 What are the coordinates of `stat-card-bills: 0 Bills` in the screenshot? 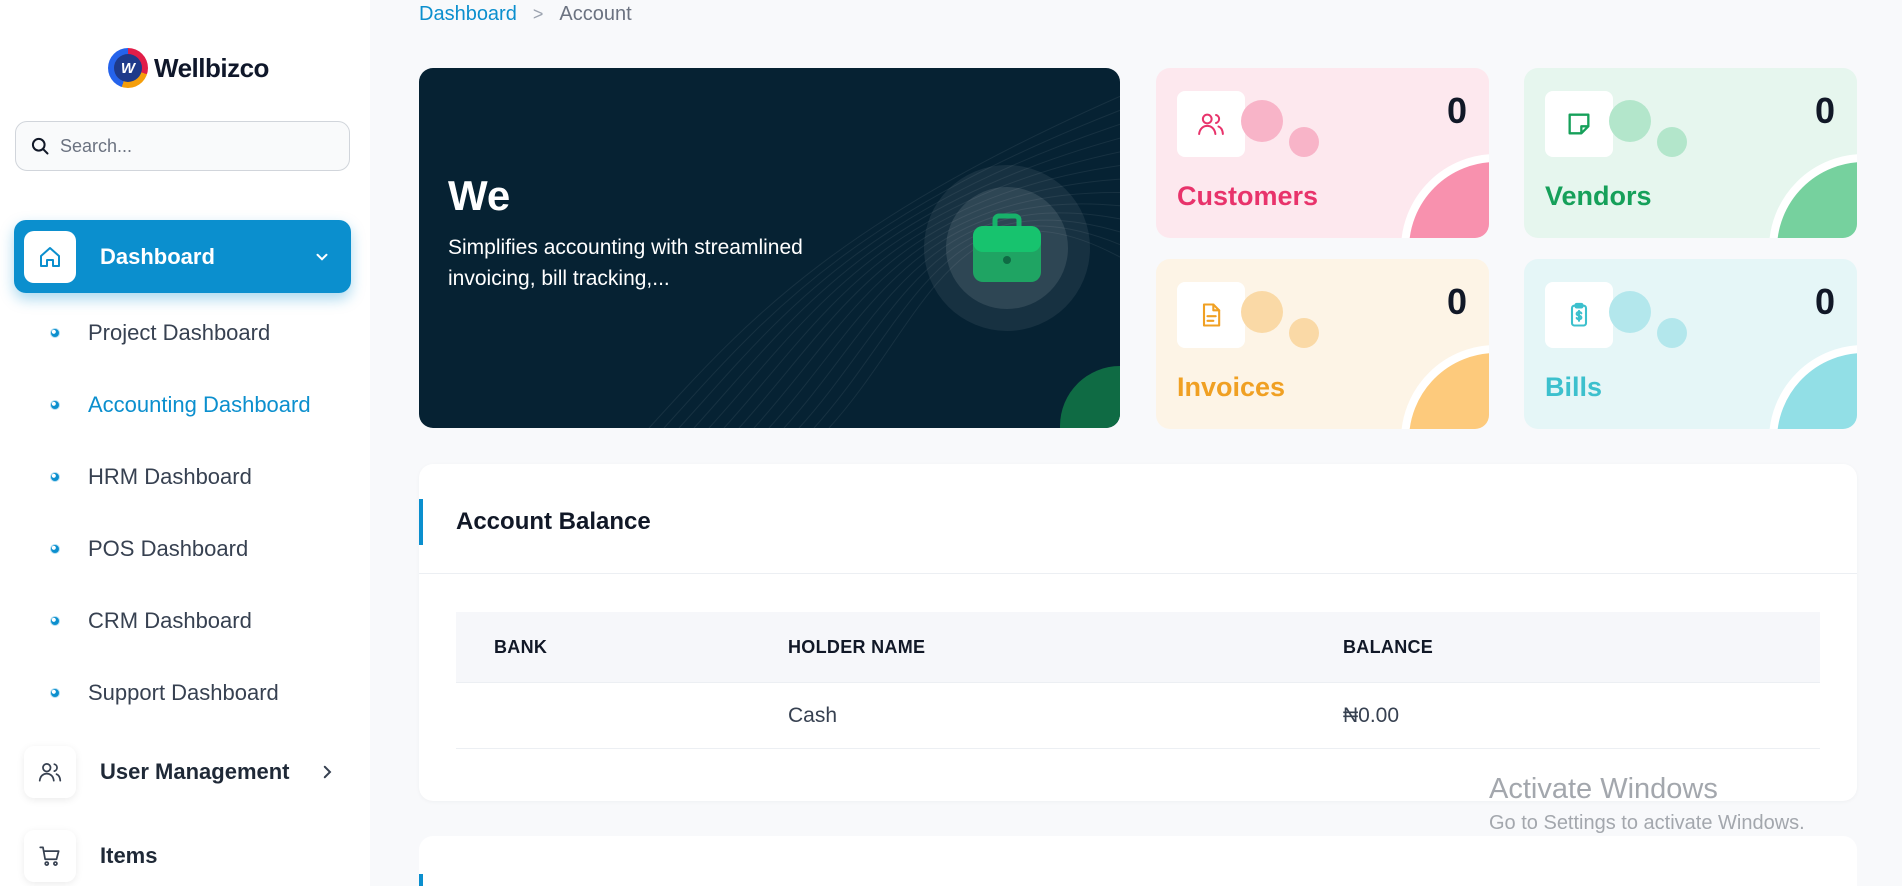 It's located at (1690, 344).